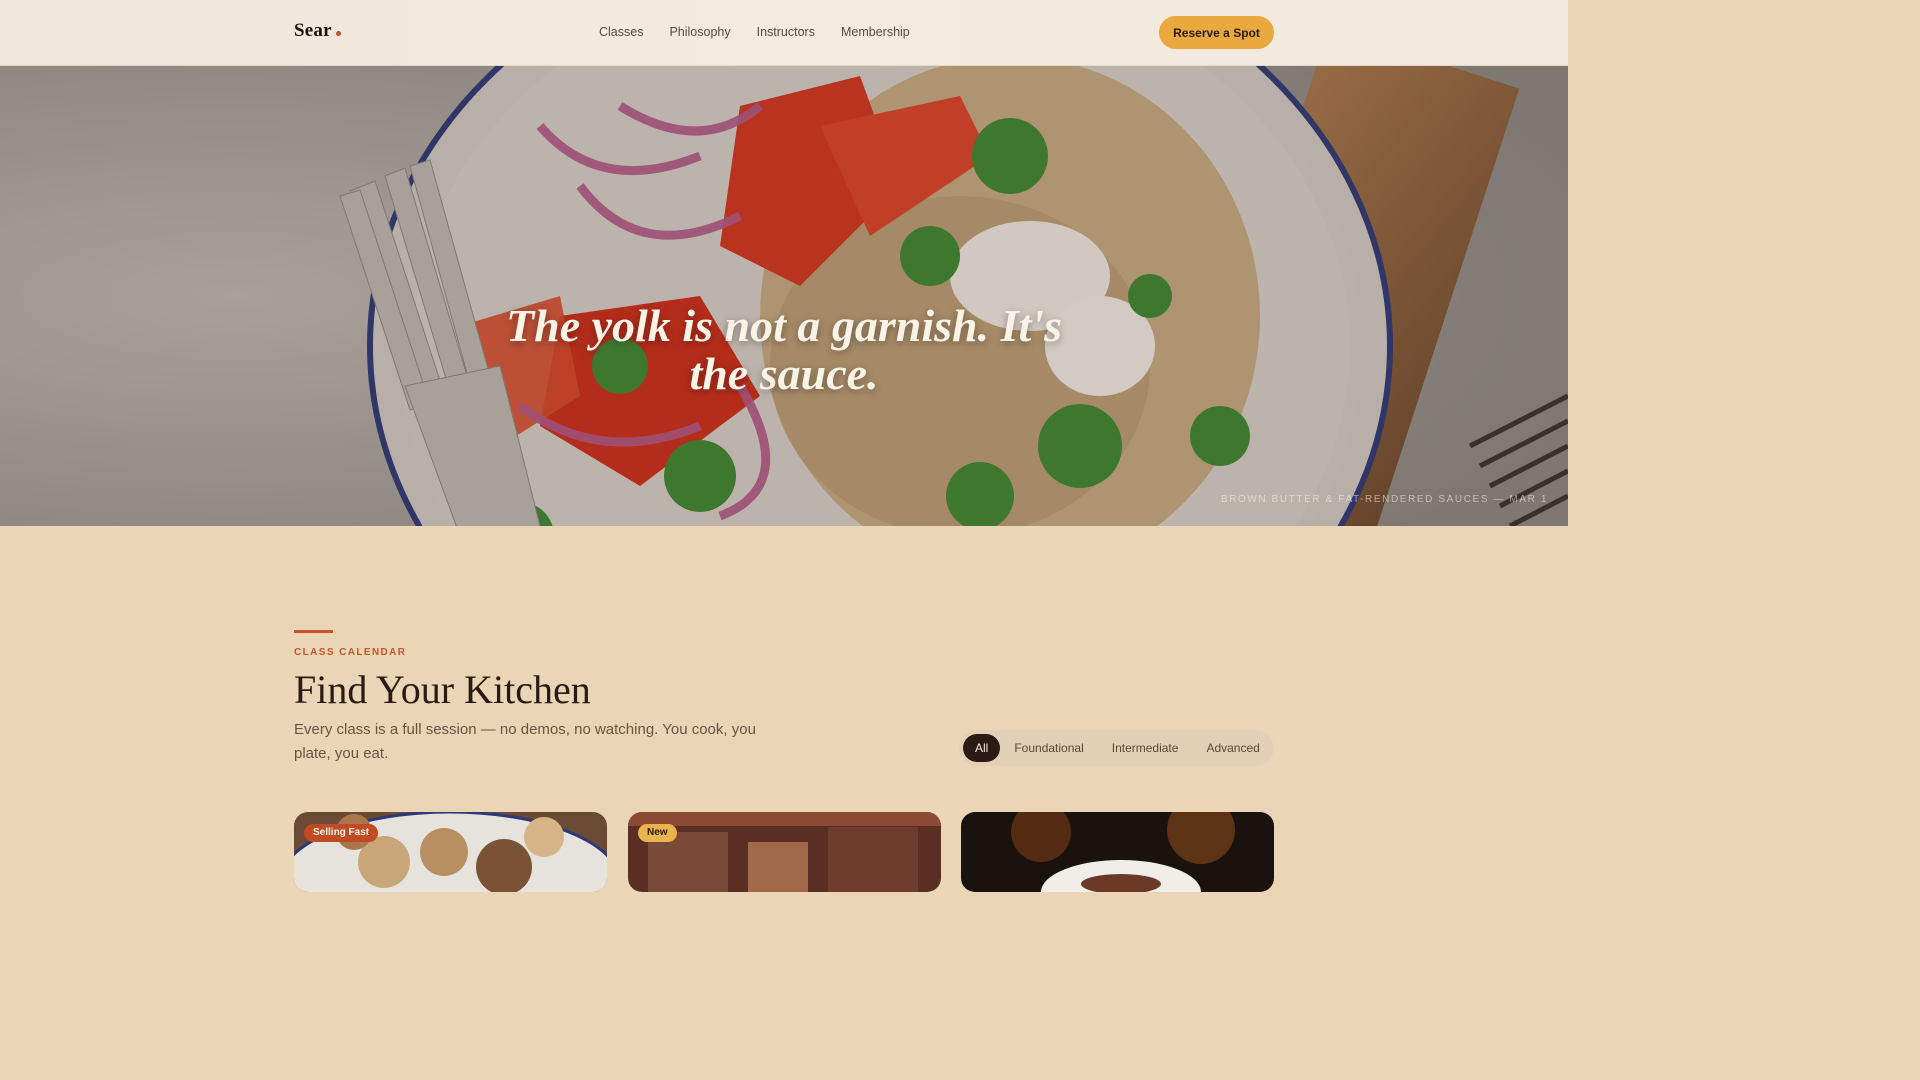  What do you see at coordinates (1145, 748) in the screenshot?
I see `filter-intermediate: Intermediate` at bounding box center [1145, 748].